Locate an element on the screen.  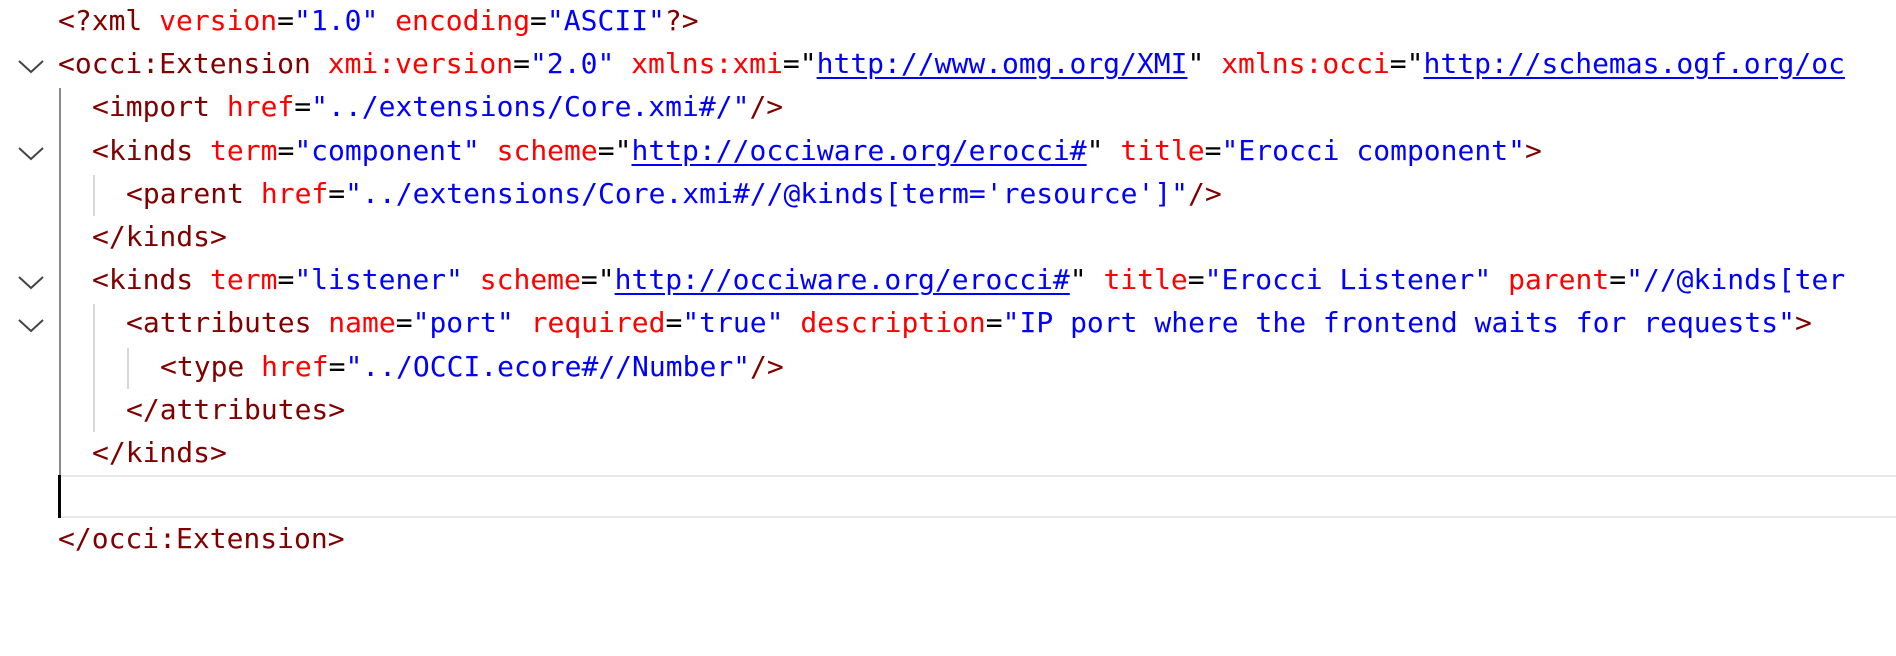
code-token: encoding is located at coordinates (463, 20).